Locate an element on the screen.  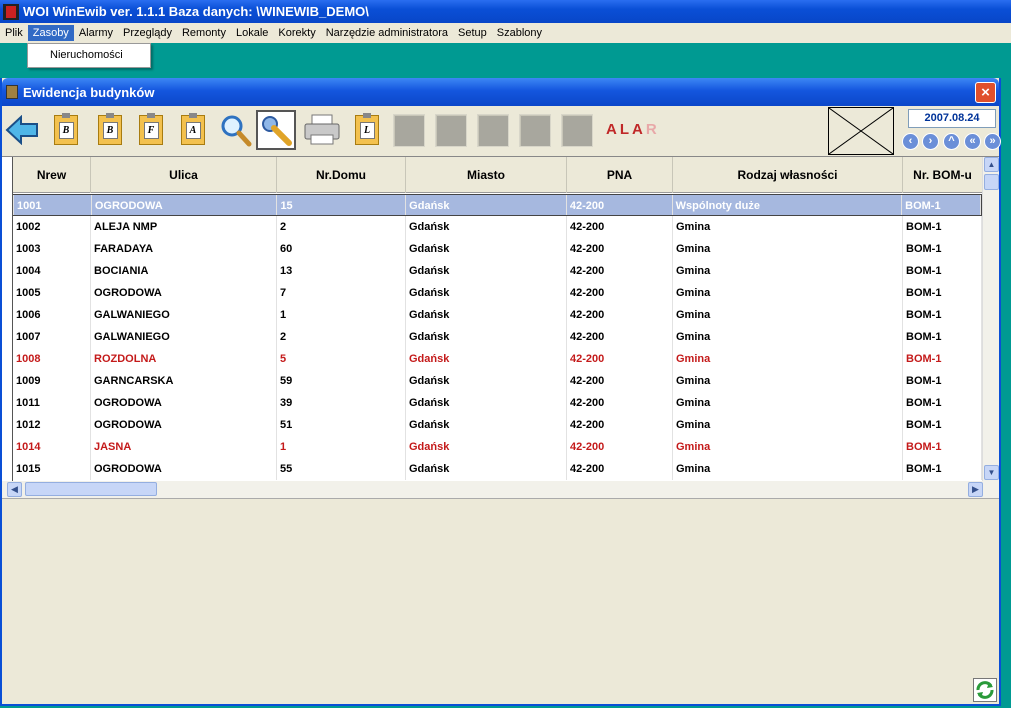
table-row: 1014 JASNA 1 Gdańsk 42-200 Gmina BOM-1 is located at coordinates (492, 447).